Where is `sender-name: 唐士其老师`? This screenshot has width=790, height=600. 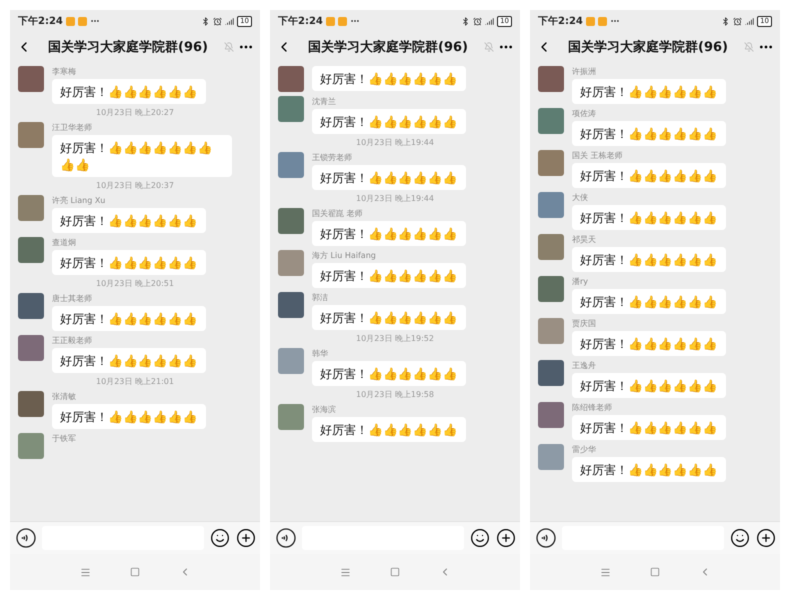 sender-name: 唐士其老师 is located at coordinates (72, 298).